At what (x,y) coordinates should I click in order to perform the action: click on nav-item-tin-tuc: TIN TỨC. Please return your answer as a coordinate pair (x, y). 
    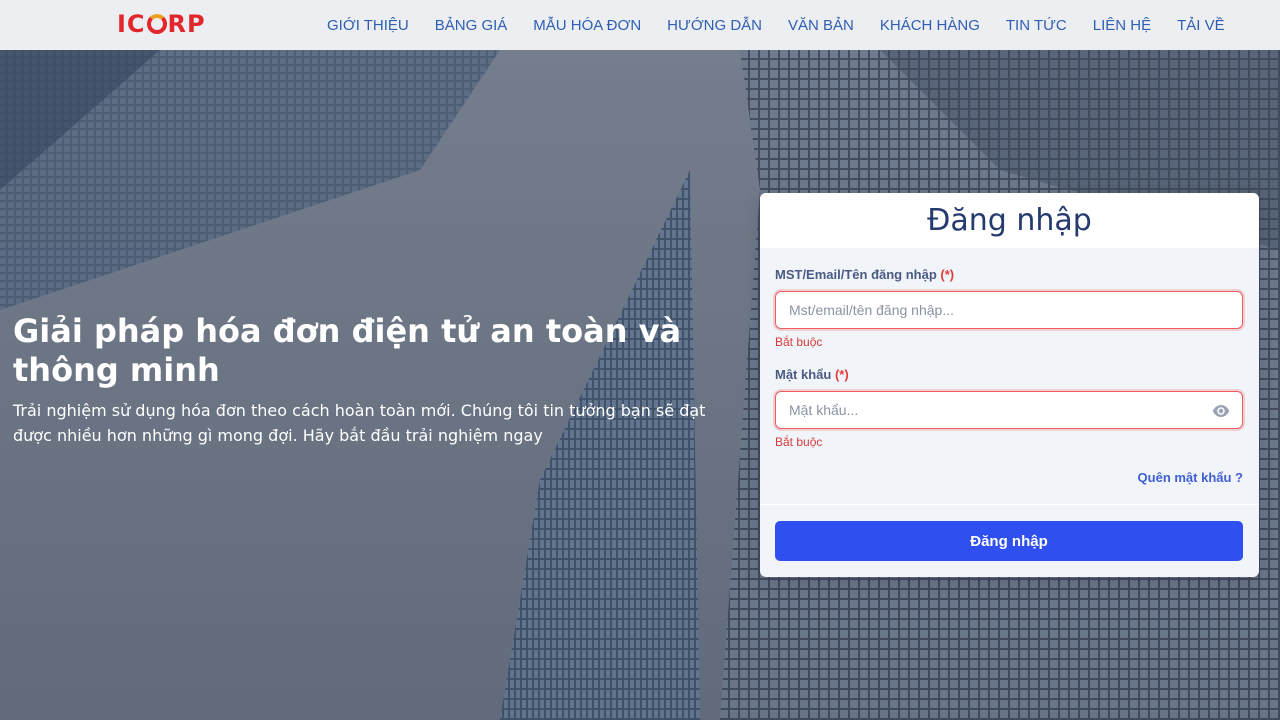
    Looking at the image, I should click on (1036, 25).